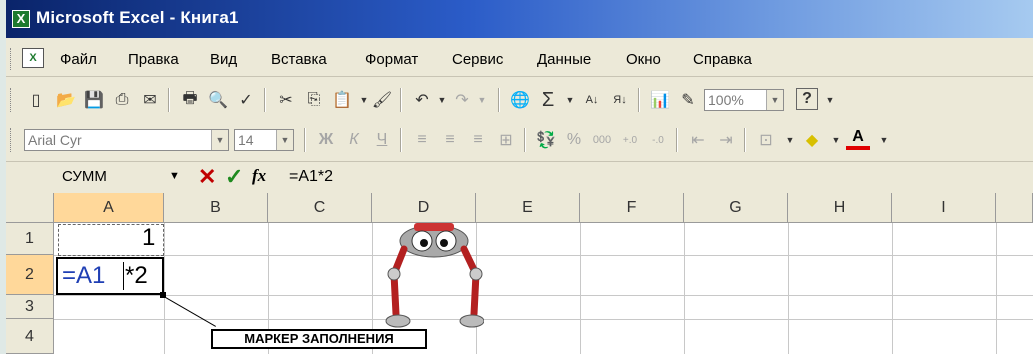 The image size is (1033, 354). What do you see at coordinates (259, 176) in the screenshot?
I see `insert-function-button: fx` at bounding box center [259, 176].